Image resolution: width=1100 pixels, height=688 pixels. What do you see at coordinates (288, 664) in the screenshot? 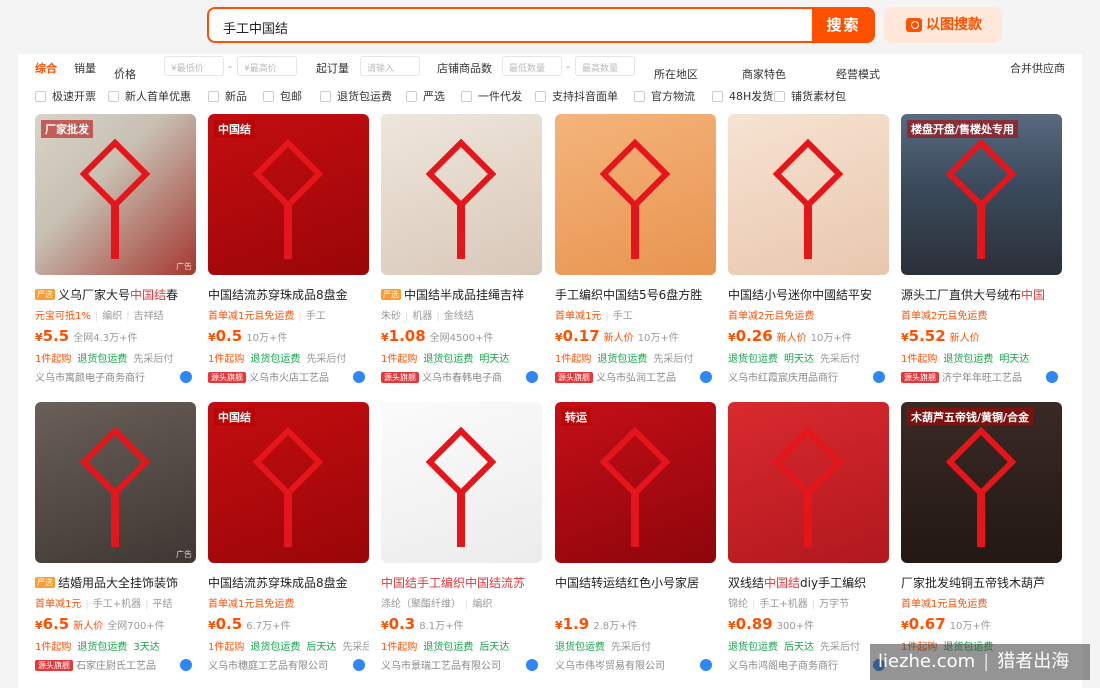
I see `shop-name: 义乌市穗庭工艺品有限公司` at bounding box center [288, 664].